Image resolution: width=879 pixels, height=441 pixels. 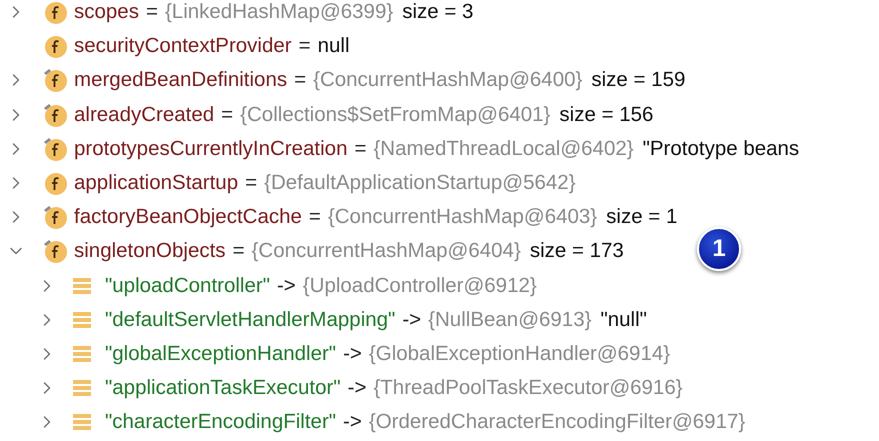 I want to click on object-reference: {OrderedCharacterEncodingFilter@6917}, so click(x=557, y=422).